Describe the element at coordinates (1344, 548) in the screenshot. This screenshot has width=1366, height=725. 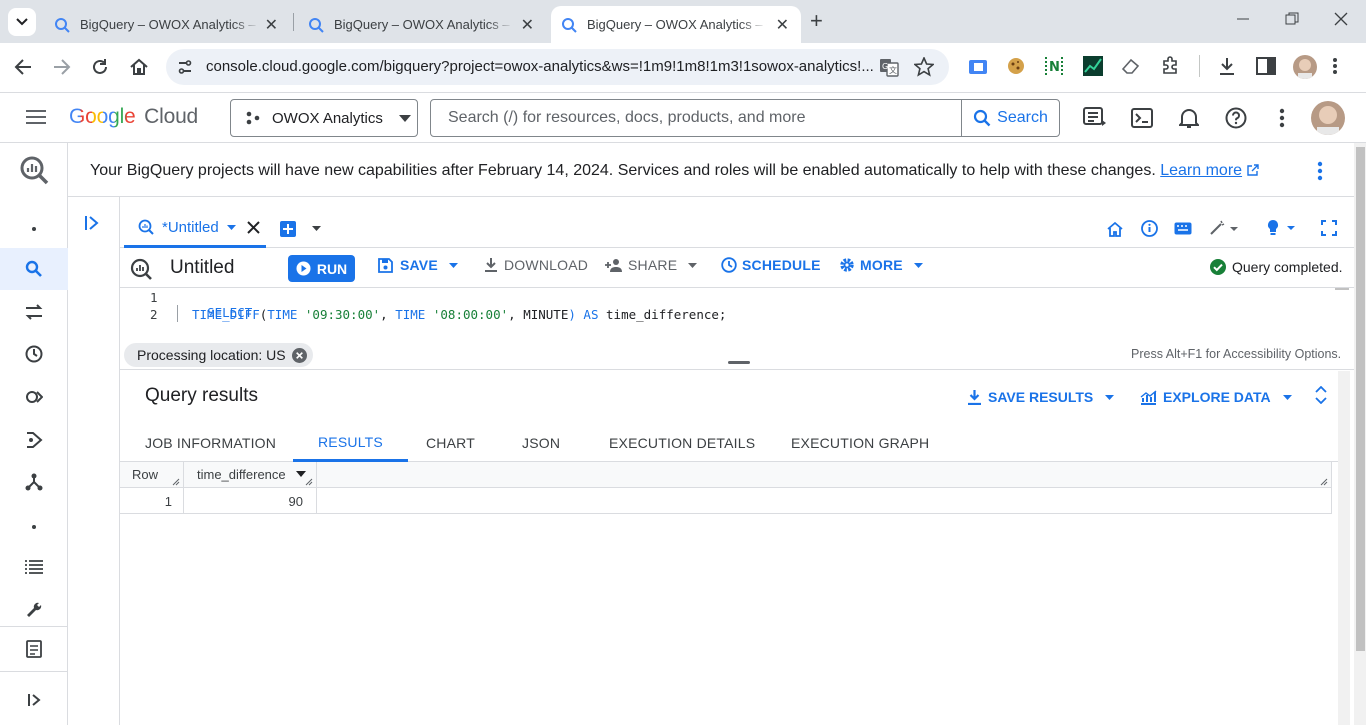
I see `results-scrollbar` at that location.